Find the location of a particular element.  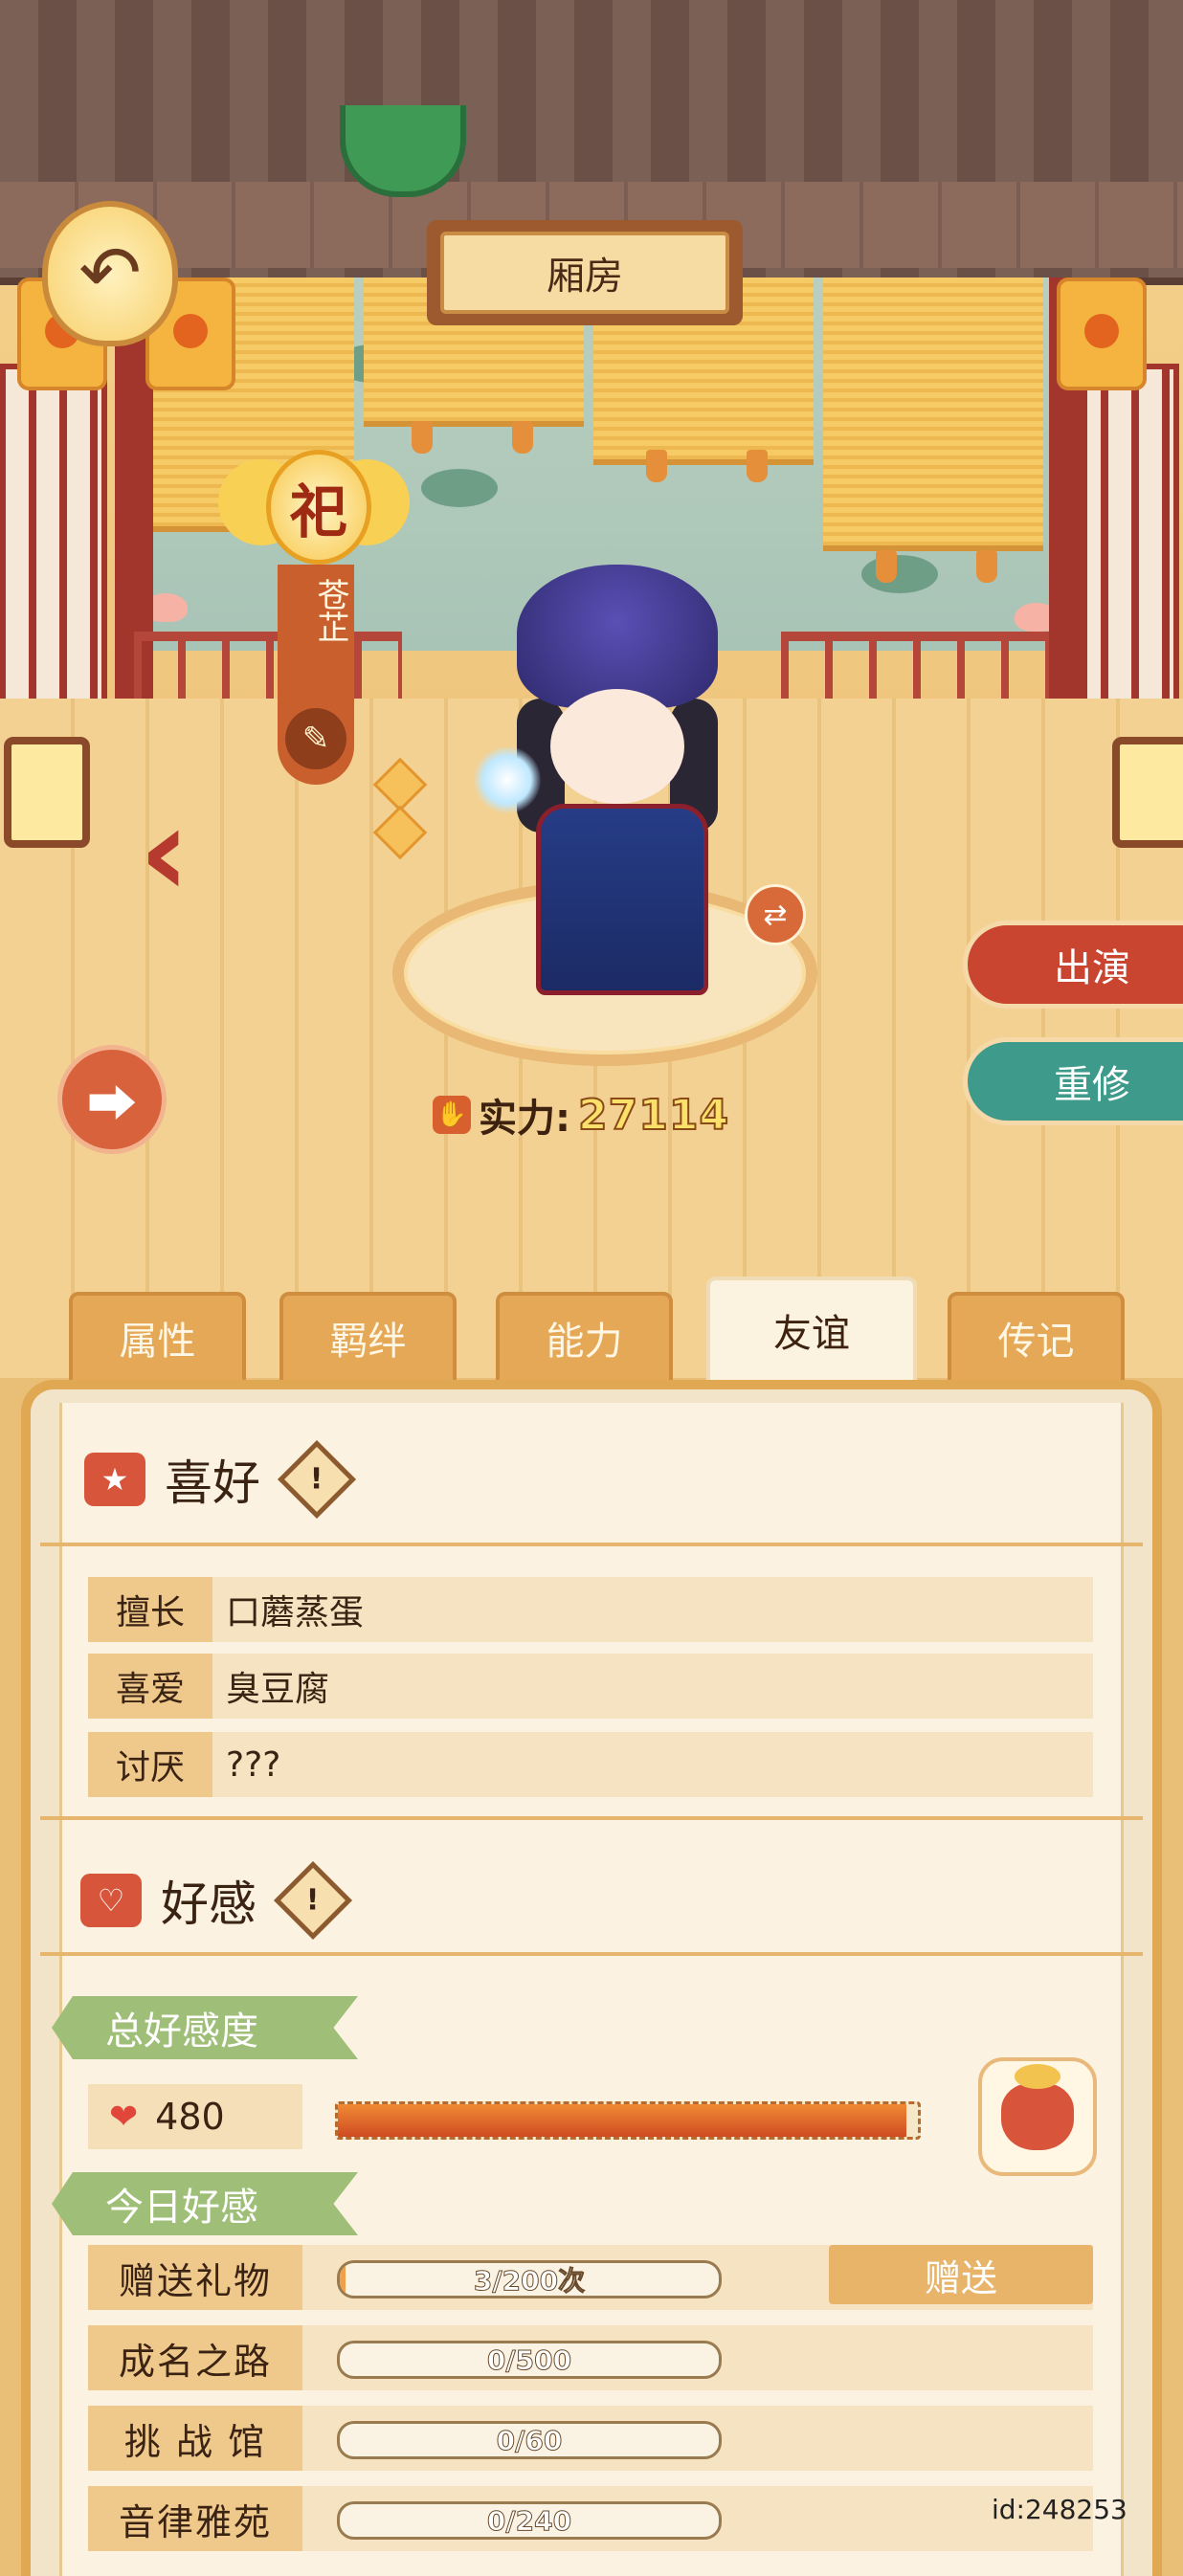

back-button: ↶ is located at coordinates (110, 273).